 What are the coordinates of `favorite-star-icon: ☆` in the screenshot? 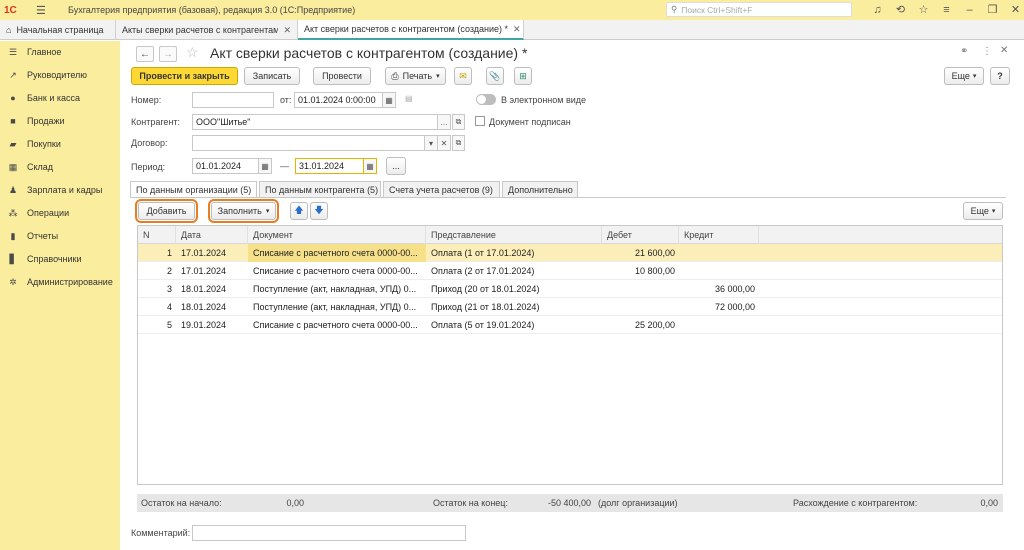 It's located at (192, 52).